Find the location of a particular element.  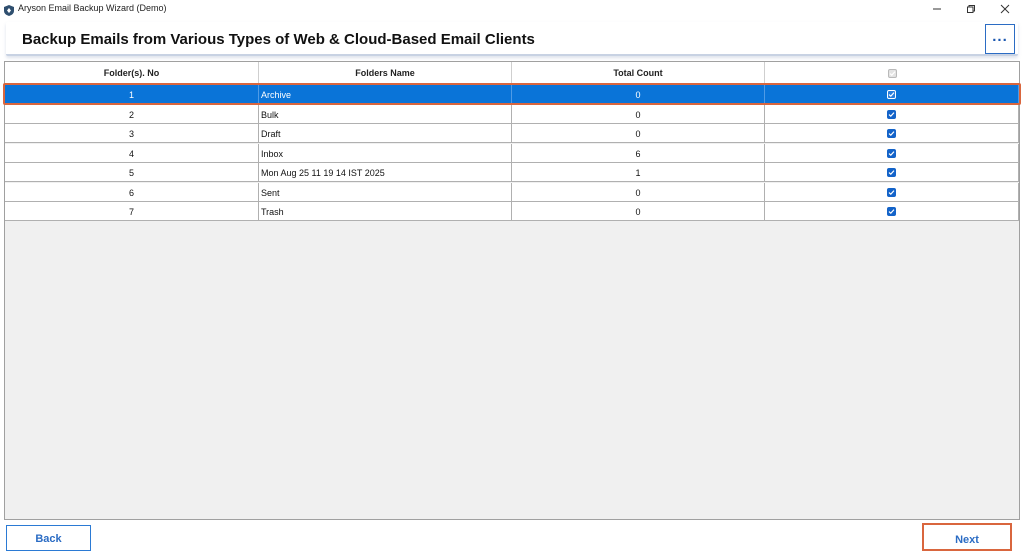

table-row: 3 Draft 0 is located at coordinates (512, 133).